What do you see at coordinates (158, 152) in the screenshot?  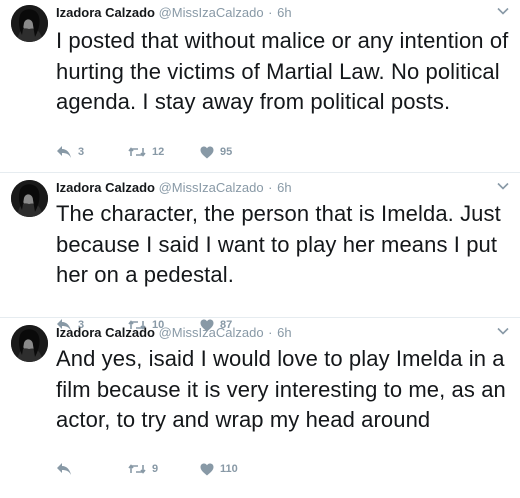 I see `retweet-count: 12` at bounding box center [158, 152].